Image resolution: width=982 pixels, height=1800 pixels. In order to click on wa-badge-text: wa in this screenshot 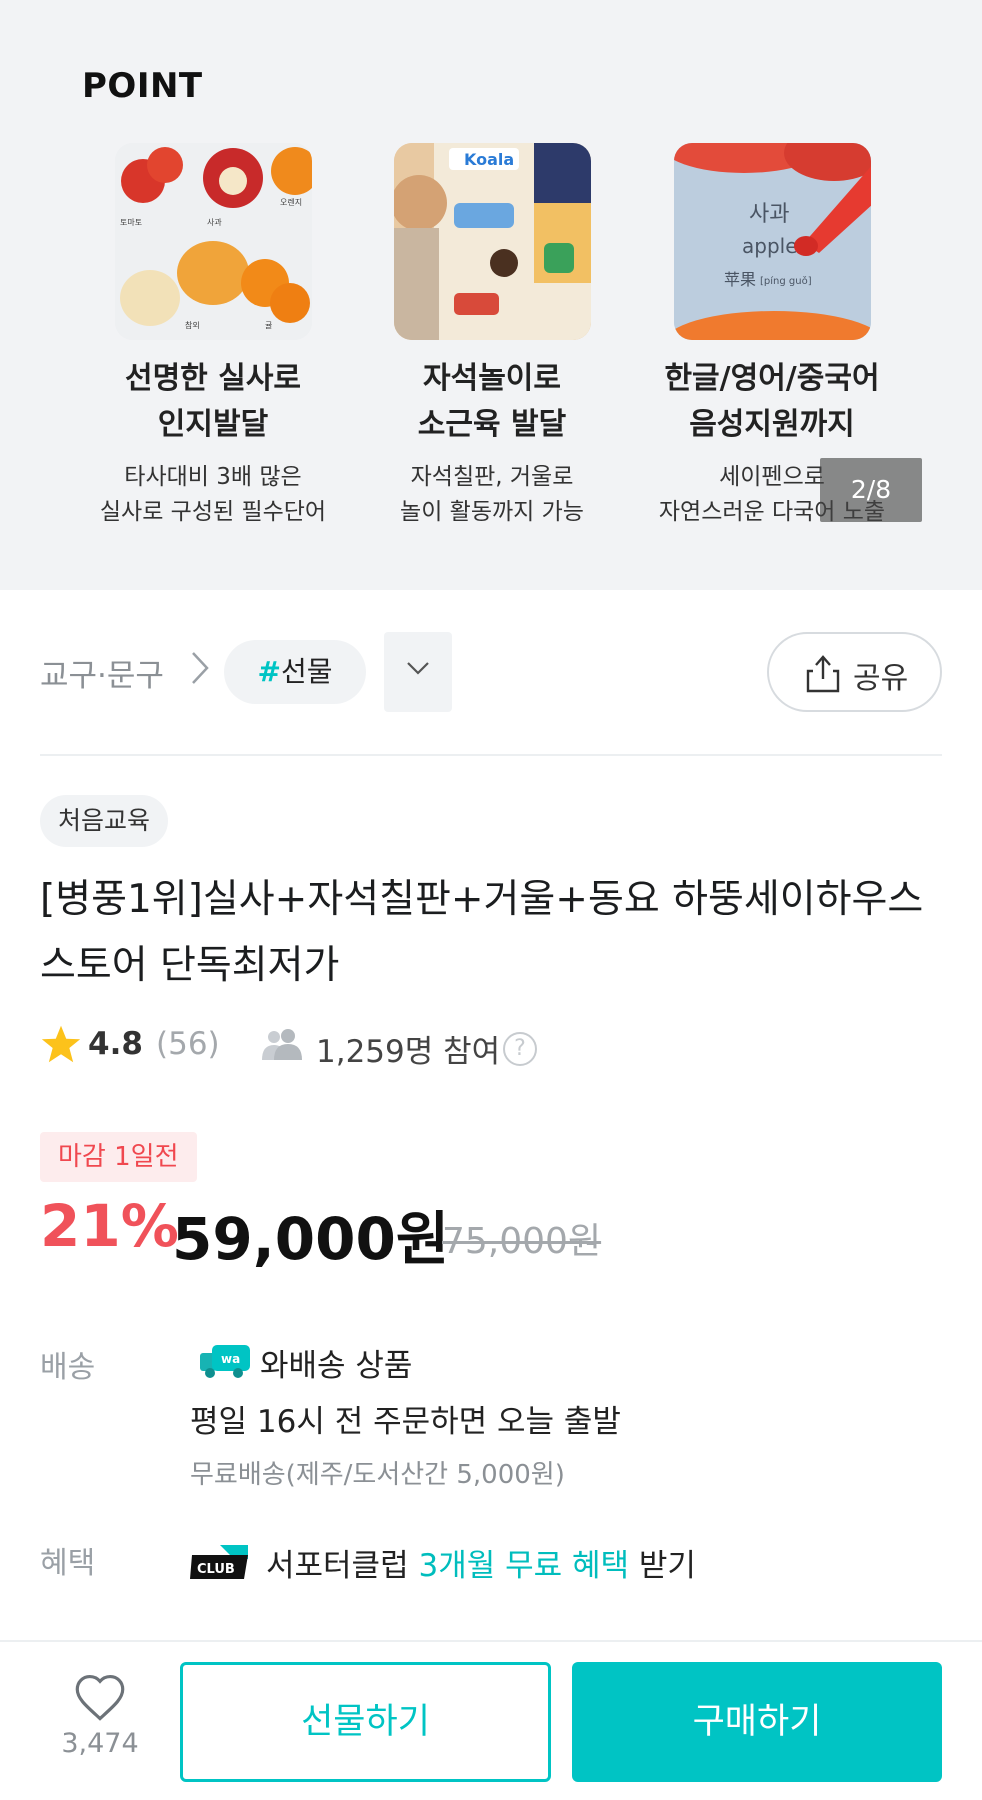, I will do `click(230, 1359)`.